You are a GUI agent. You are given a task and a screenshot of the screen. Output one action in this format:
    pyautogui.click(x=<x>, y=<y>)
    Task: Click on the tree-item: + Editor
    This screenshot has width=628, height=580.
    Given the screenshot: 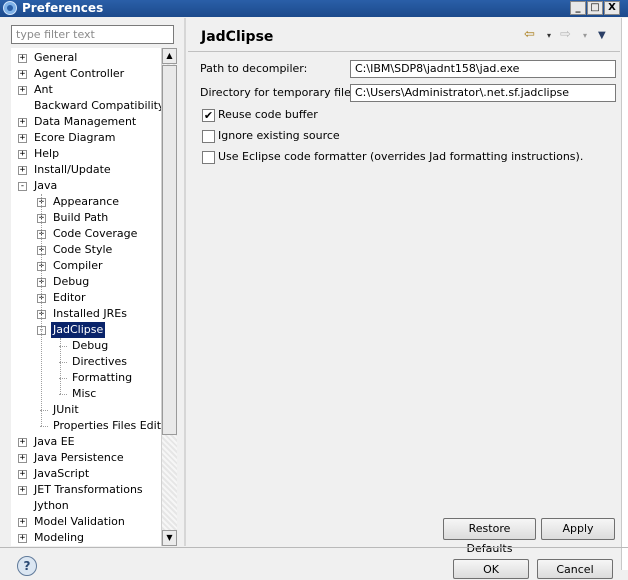 What is the action you would take?
    pyautogui.click(x=86, y=298)
    